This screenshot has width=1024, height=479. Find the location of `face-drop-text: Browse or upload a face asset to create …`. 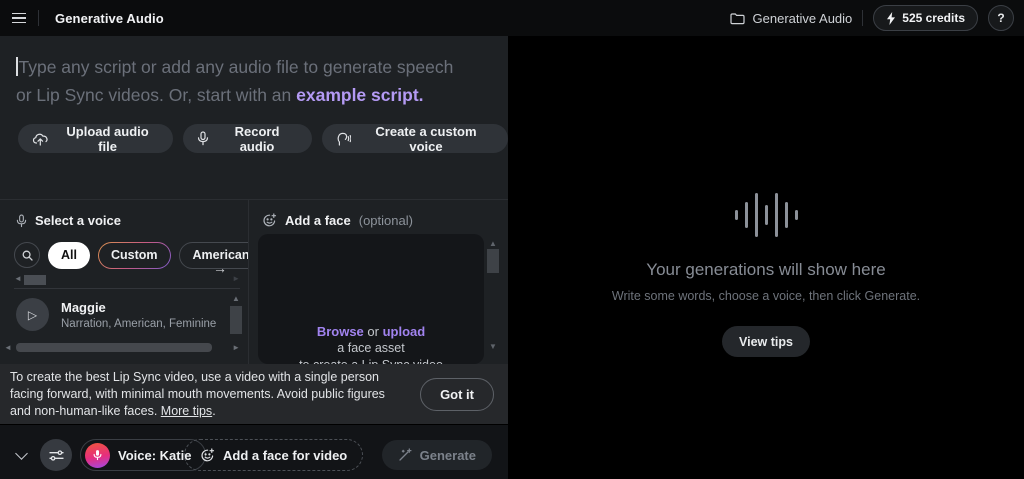

face-drop-text: Browse or upload a face asset to create … is located at coordinates (371, 343).